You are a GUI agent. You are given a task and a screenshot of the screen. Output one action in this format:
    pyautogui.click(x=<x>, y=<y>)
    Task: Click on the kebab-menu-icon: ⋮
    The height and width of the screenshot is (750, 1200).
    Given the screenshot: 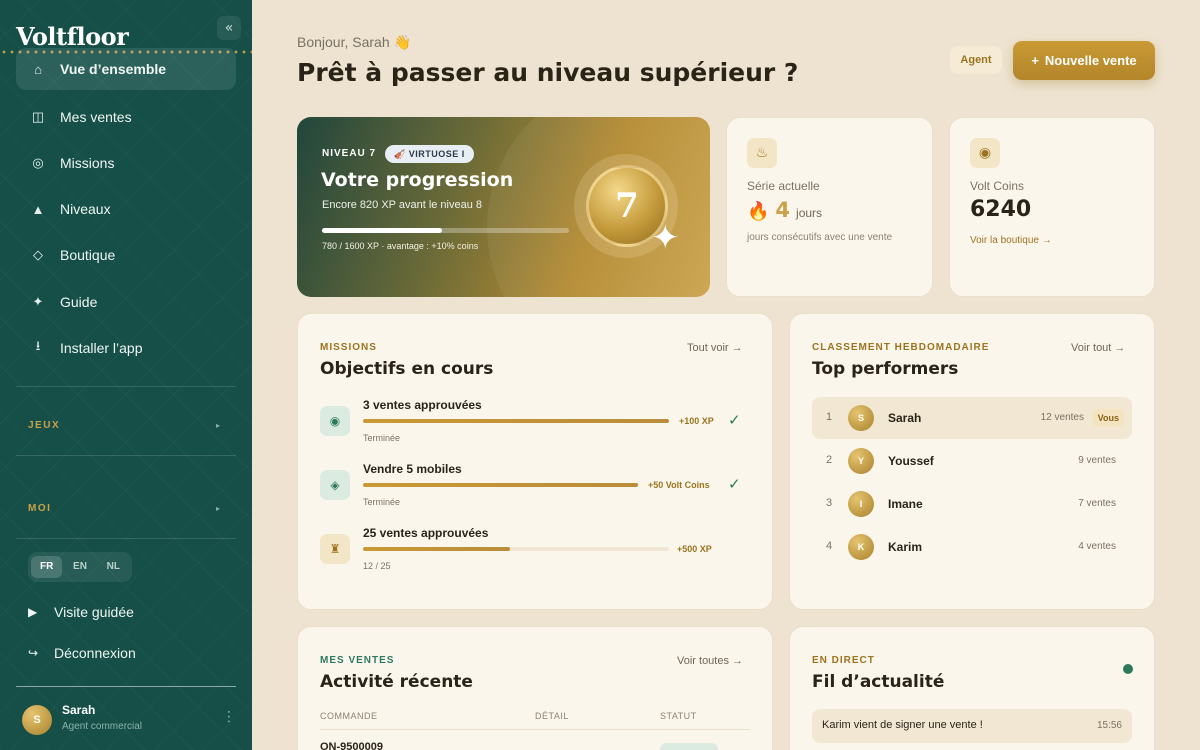 What is the action you would take?
    pyautogui.click(x=229, y=717)
    